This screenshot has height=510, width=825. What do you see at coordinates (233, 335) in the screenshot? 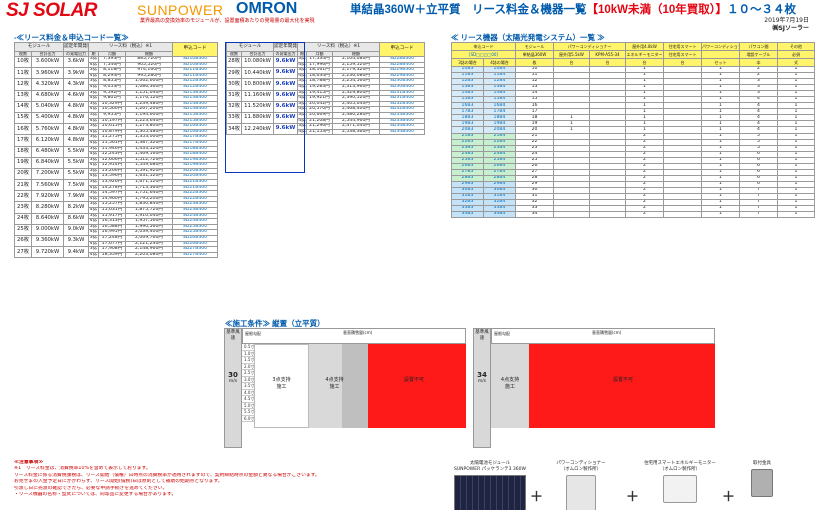
I see `wind-speed-label: 基準風速` at bounding box center [233, 335].